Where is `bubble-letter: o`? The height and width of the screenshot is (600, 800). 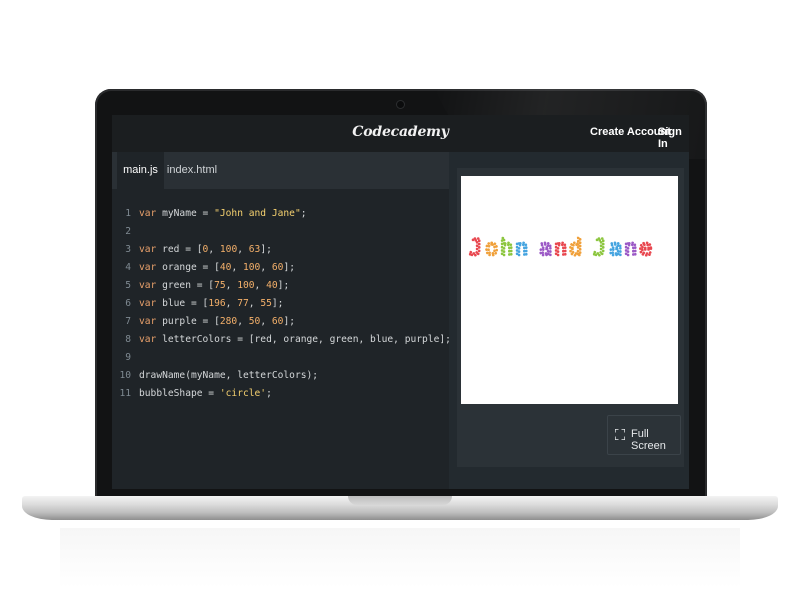
bubble-letter: o is located at coordinates (491, 248).